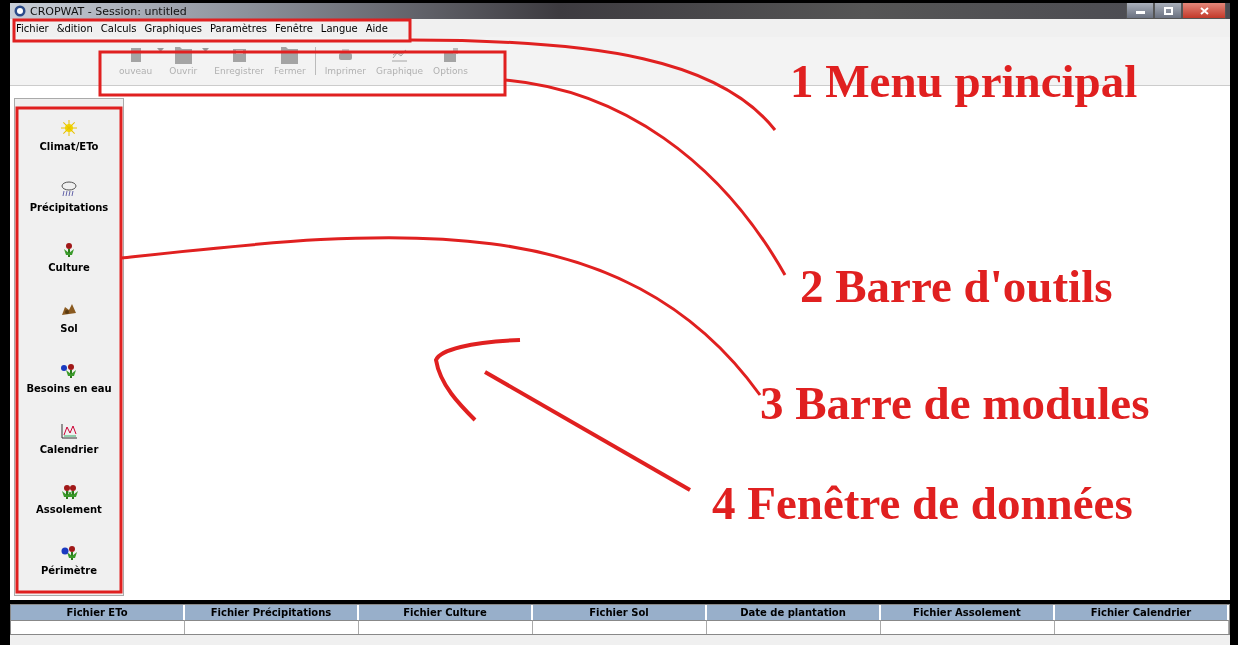  What do you see at coordinates (20, 11) in the screenshot?
I see `app-globe-icon` at bounding box center [20, 11].